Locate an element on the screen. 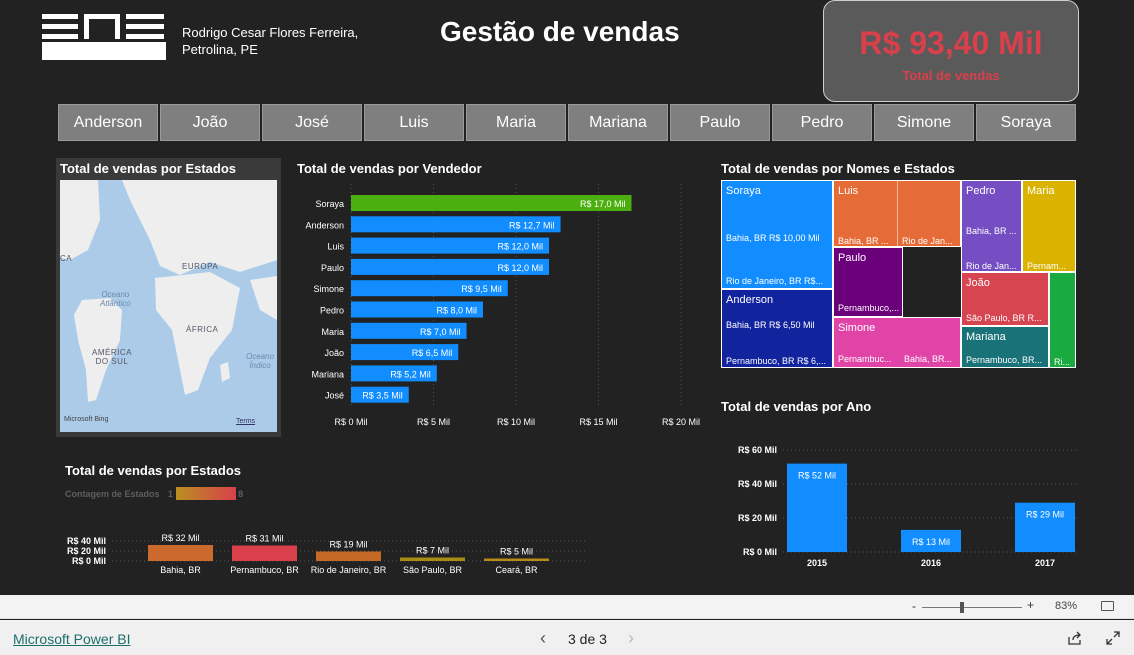 The width and height of the screenshot is (1134, 655). data-label-6: R$ 7,0 Mil is located at coordinates (440, 332).